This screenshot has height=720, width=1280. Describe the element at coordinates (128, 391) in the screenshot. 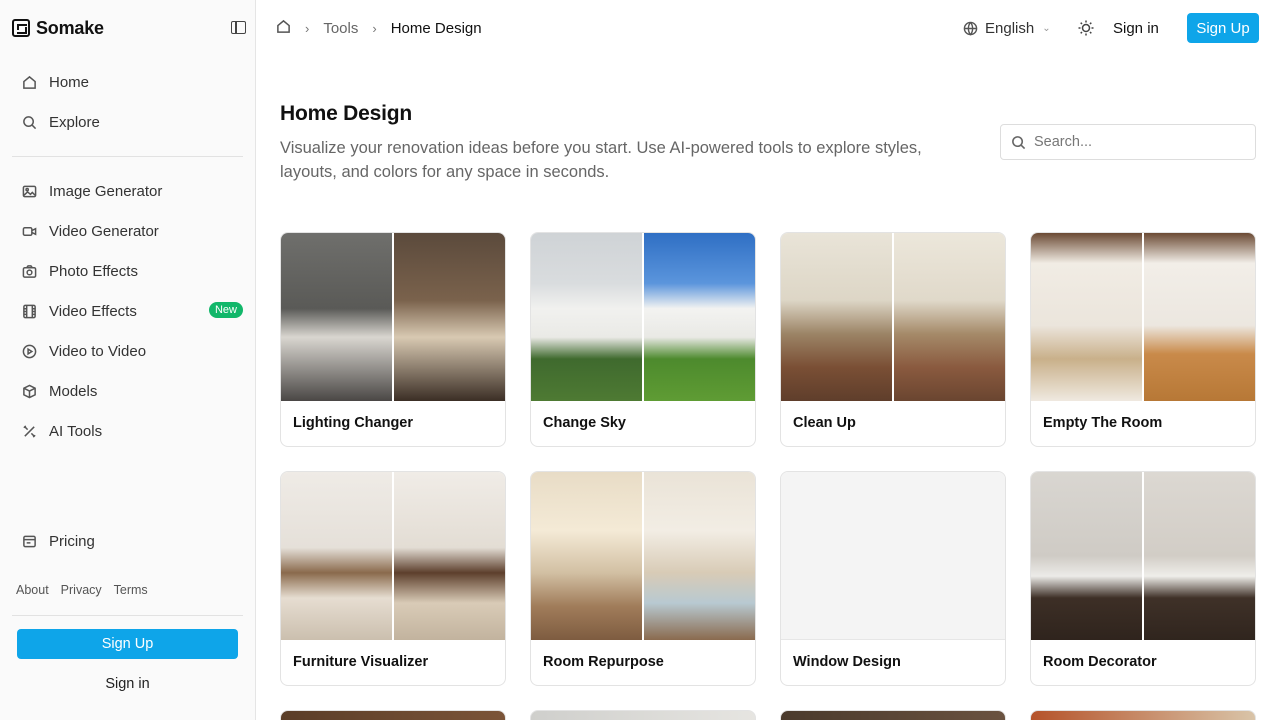

I see `sidebar-item-models: Models` at that location.